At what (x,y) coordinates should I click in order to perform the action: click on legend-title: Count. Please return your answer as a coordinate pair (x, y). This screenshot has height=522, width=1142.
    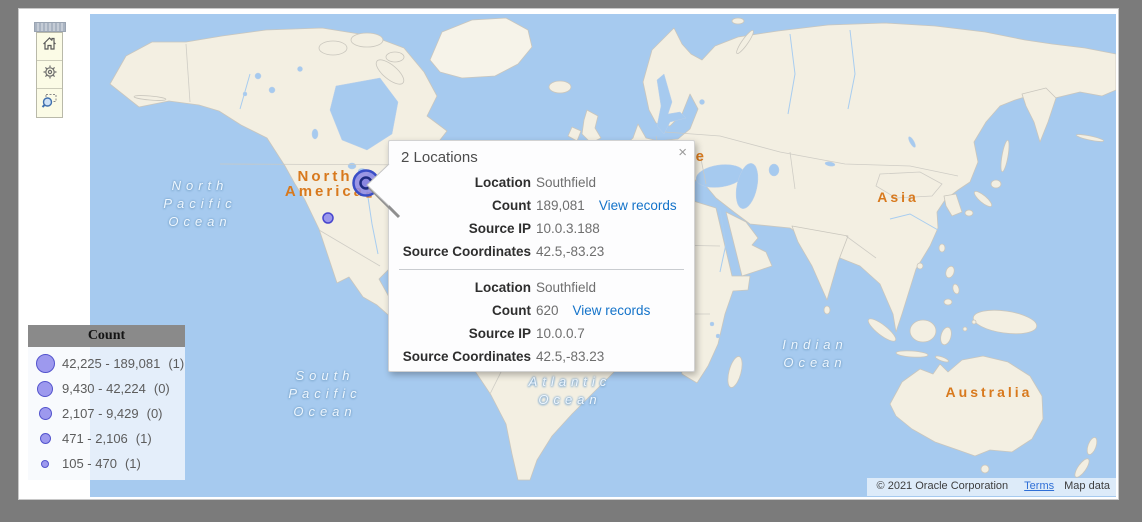
    Looking at the image, I should click on (106, 336).